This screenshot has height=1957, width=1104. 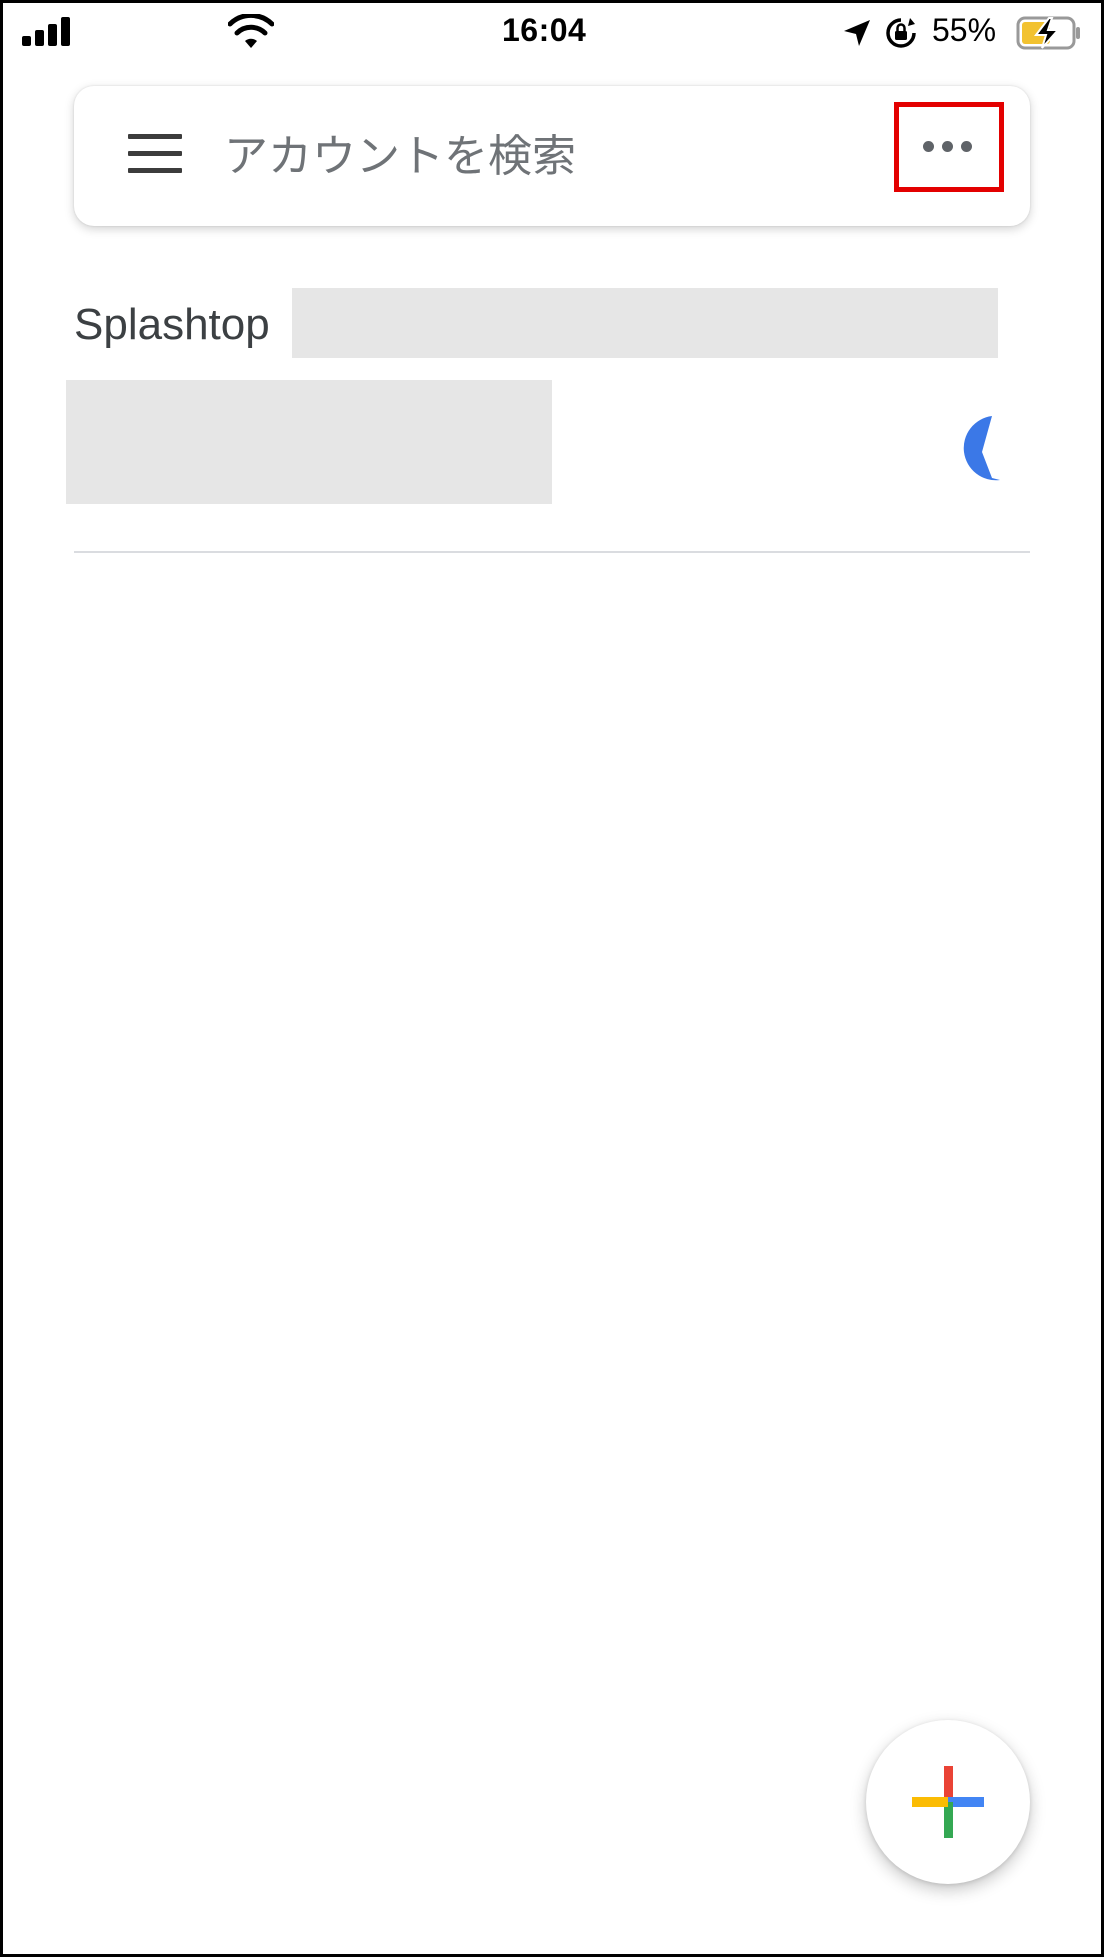 I want to click on list-divider, so click(x=552, y=552).